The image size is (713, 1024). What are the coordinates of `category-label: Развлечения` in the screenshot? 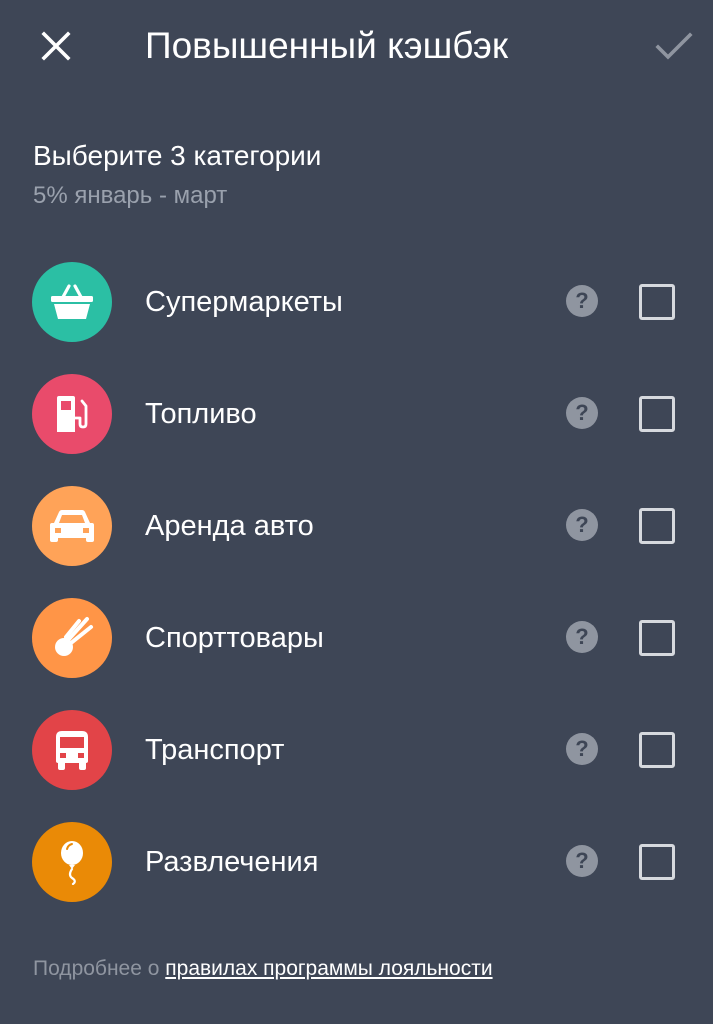 It's located at (232, 862).